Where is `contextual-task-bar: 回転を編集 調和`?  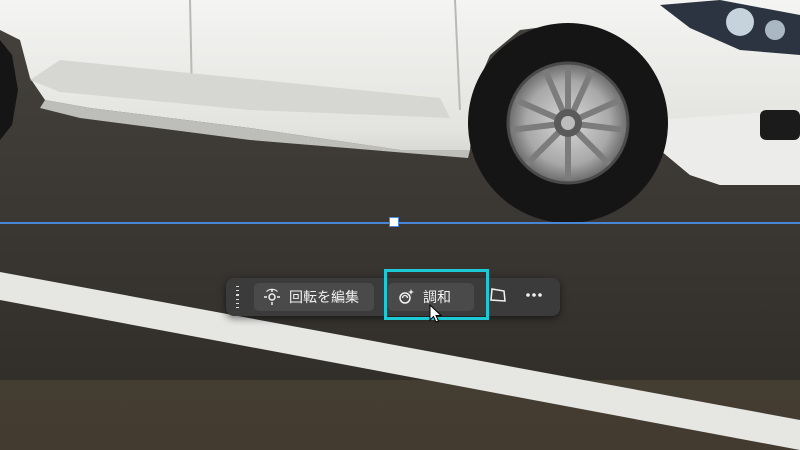 contextual-task-bar: 回転を編集 調和 is located at coordinates (393, 297).